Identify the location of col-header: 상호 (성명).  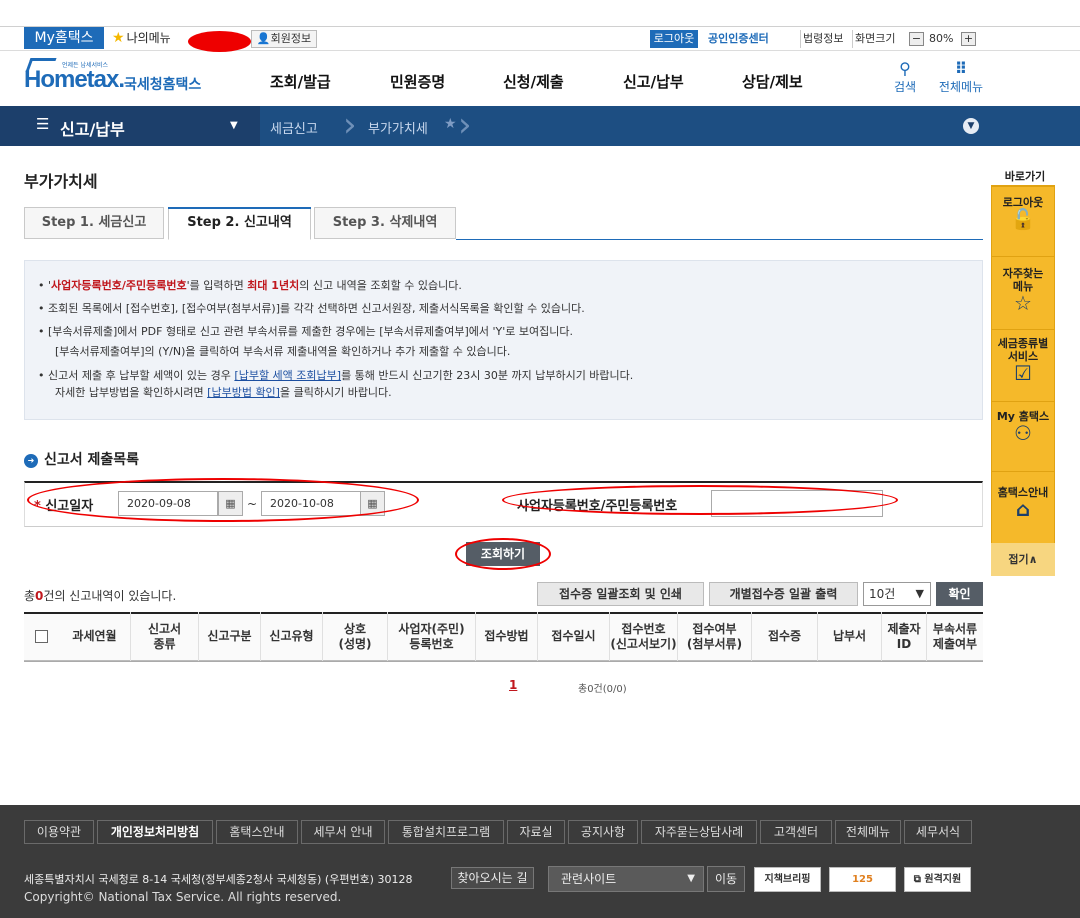
(354, 636).